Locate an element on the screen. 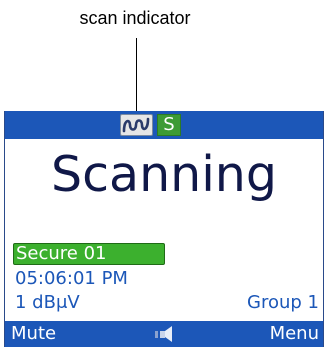 The height and width of the screenshot is (347, 326). rf-level-readout: 1 dBμV is located at coordinates (47, 302).